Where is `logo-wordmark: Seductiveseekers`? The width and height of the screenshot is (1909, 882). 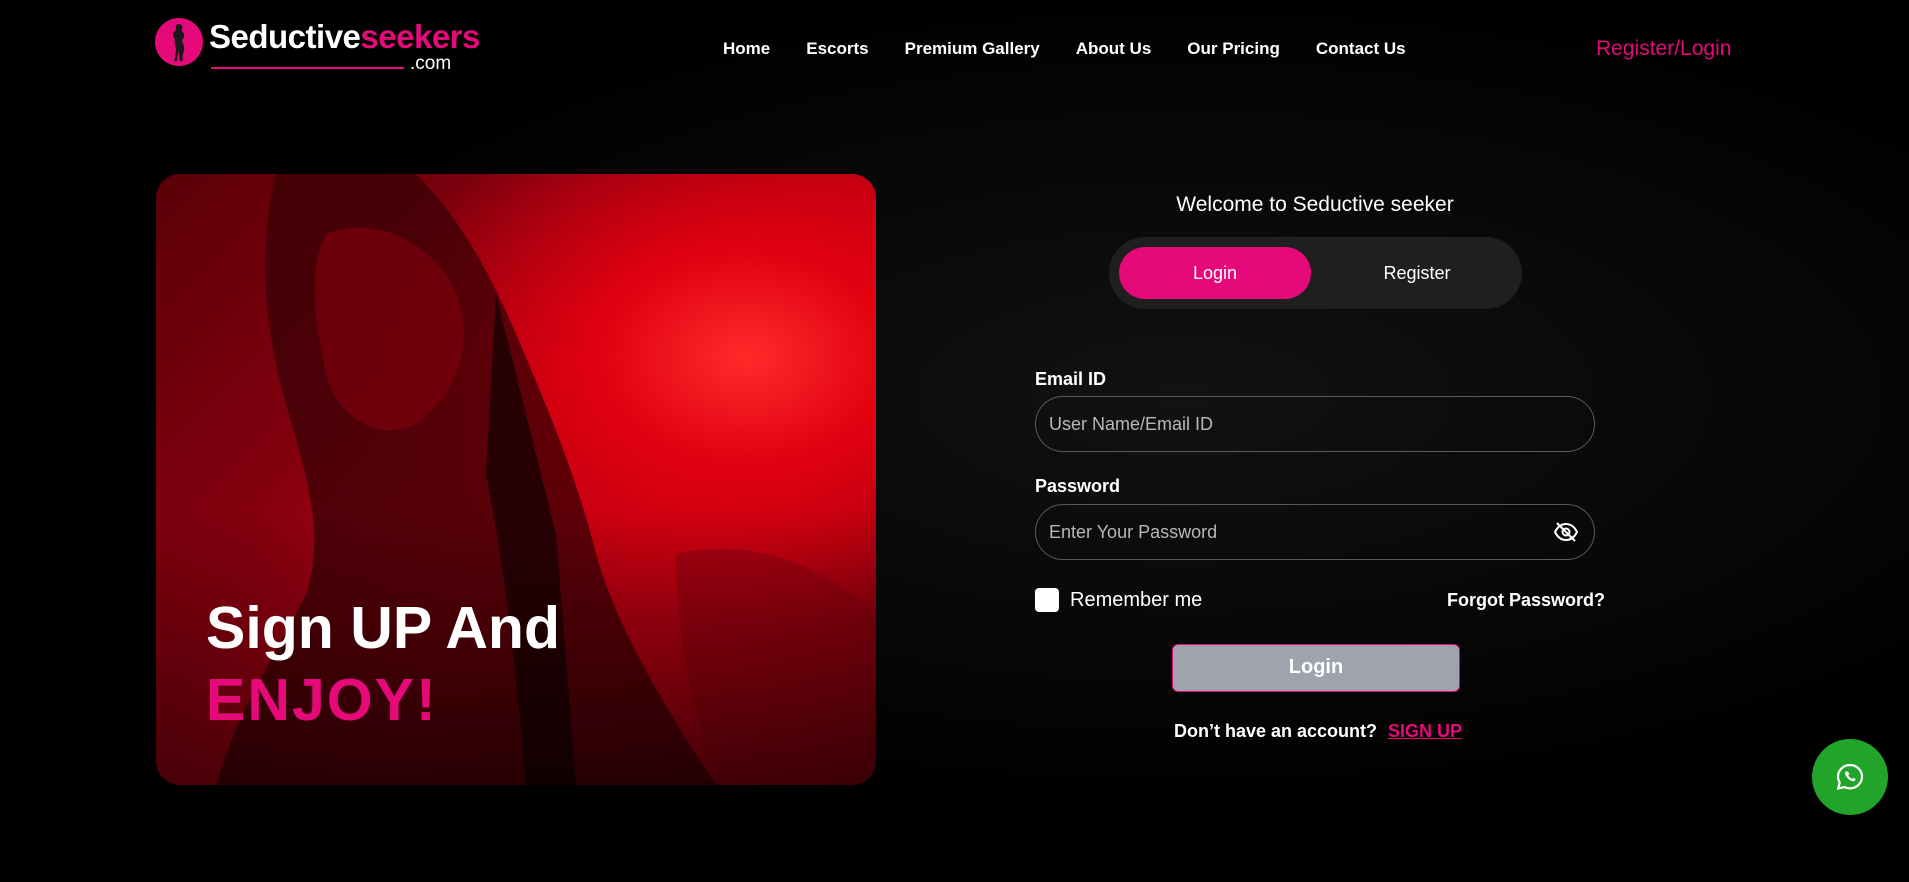
logo-wordmark: Seductiveseekers is located at coordinates (344, 37).